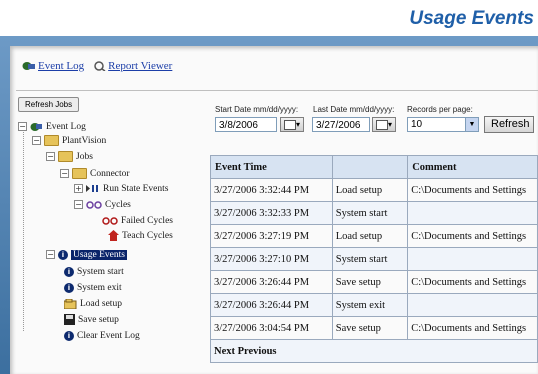 The image size is (538, 374). Describe the element at coordinates (370, 190) in the screenshot. I see `cell-event: Load setup` at that location.